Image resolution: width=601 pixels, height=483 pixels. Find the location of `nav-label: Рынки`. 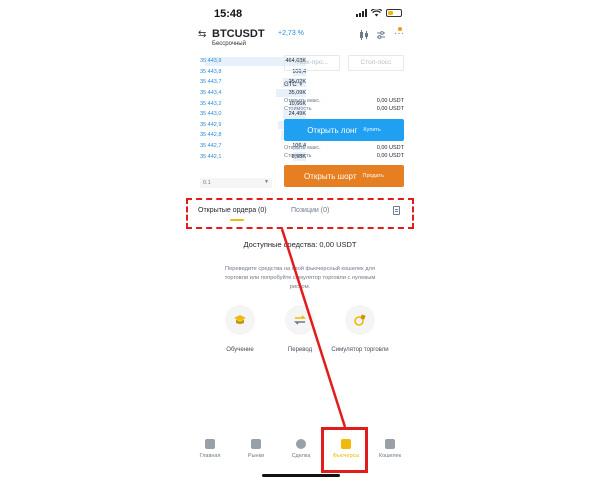

nav-label: Рынки is located at coordinates (256, 456).